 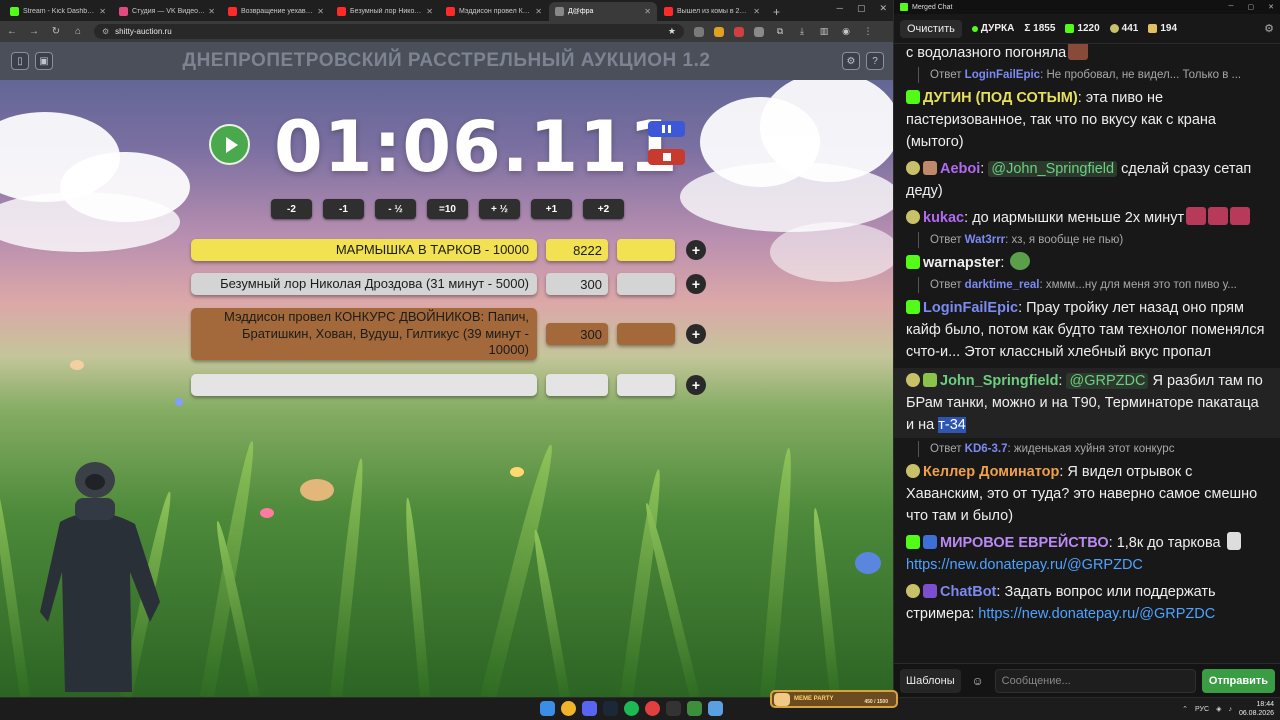 What do you see at coordinates (666, 157) in the screenshot?
I see `stop-button` at bounding box center [666, 157].